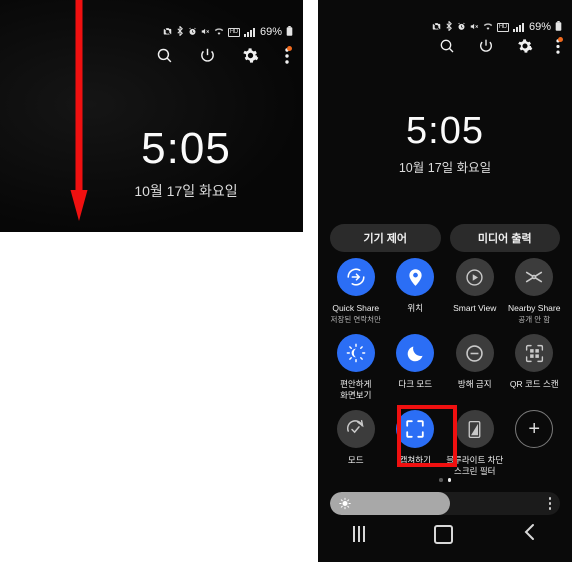 This screenshot has height=562, width=572. I want to click on tile-qr-code-scan: QR 코드 스캔, so click(535, 372).